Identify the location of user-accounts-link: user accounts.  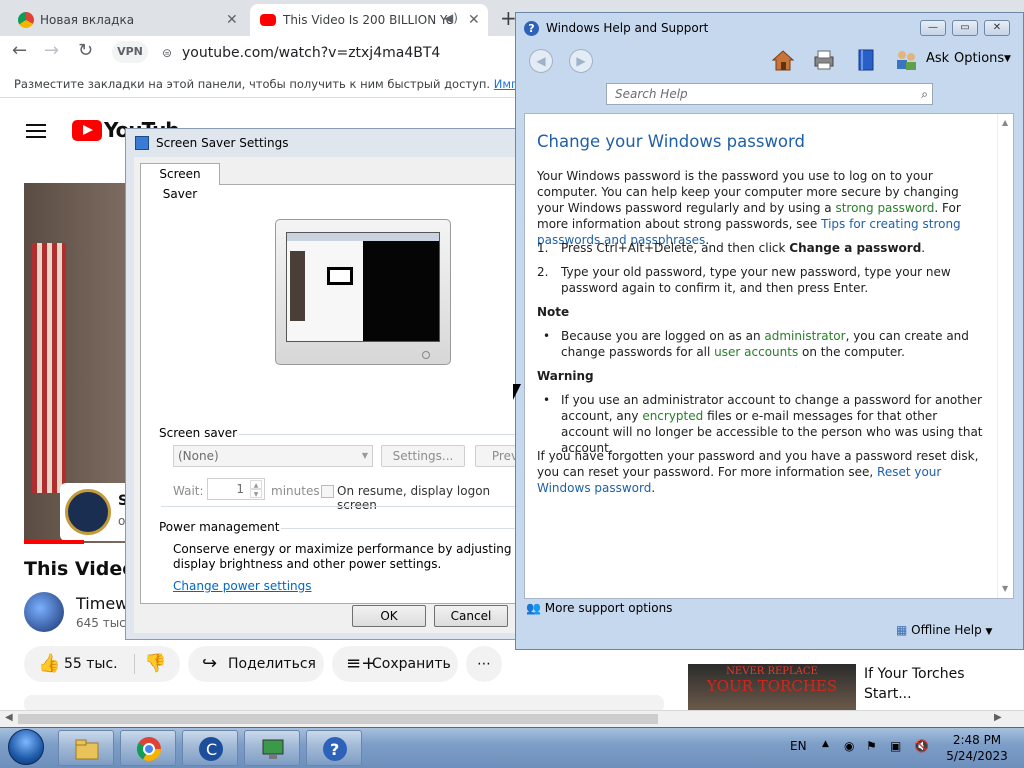
(756, 352).